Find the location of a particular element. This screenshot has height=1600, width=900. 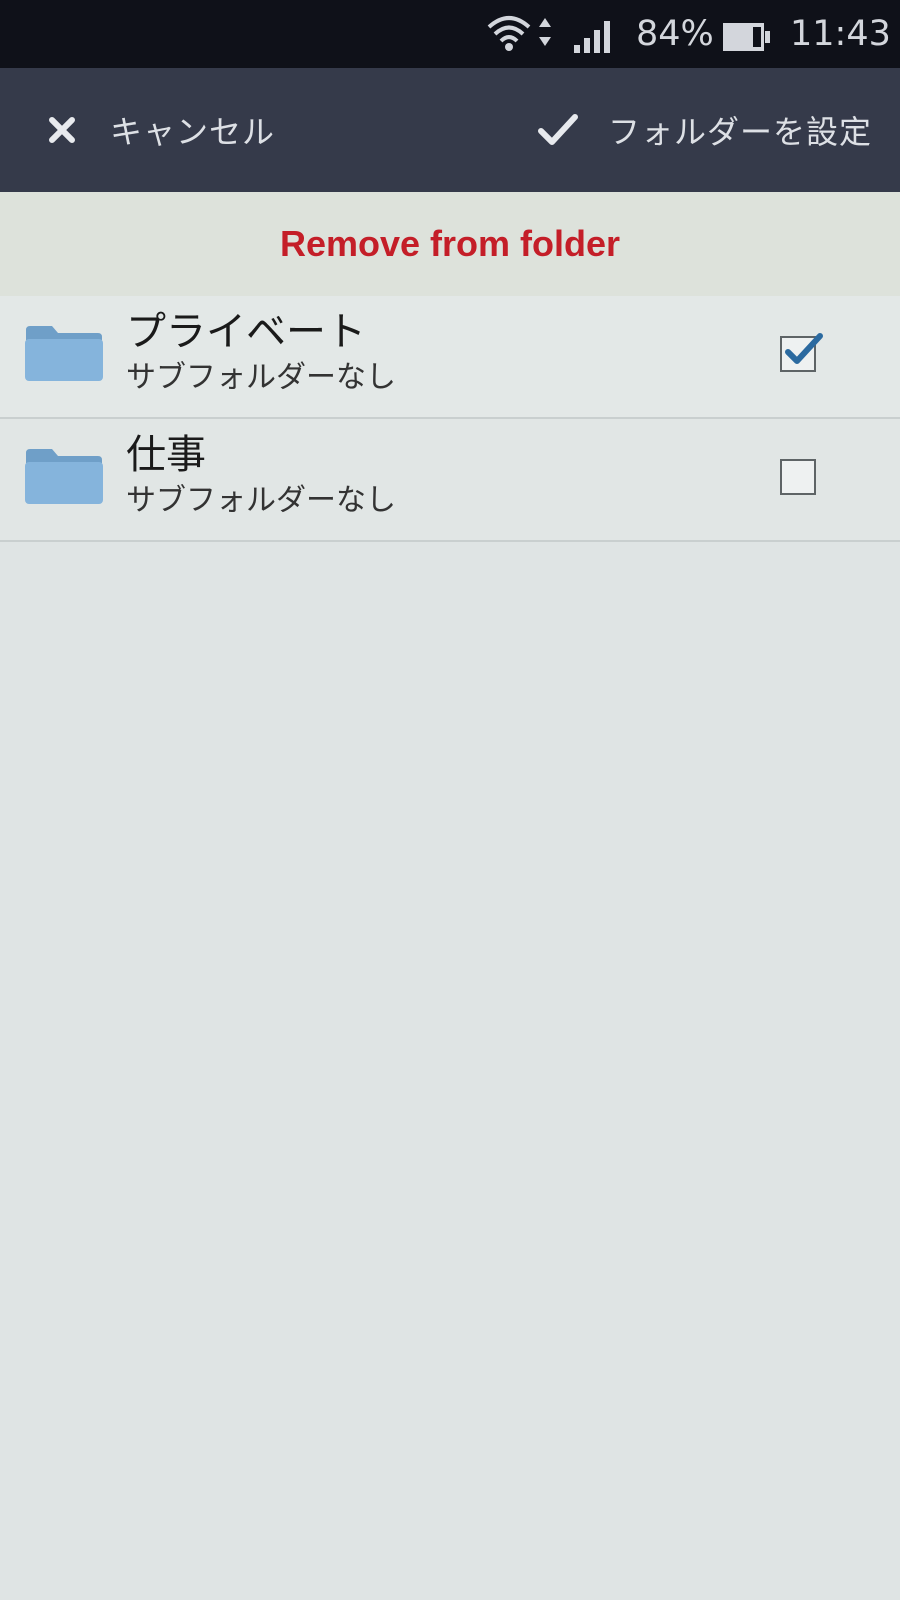

set-folder-button: フォルダーを設定 is located at coordinates (692, 130).